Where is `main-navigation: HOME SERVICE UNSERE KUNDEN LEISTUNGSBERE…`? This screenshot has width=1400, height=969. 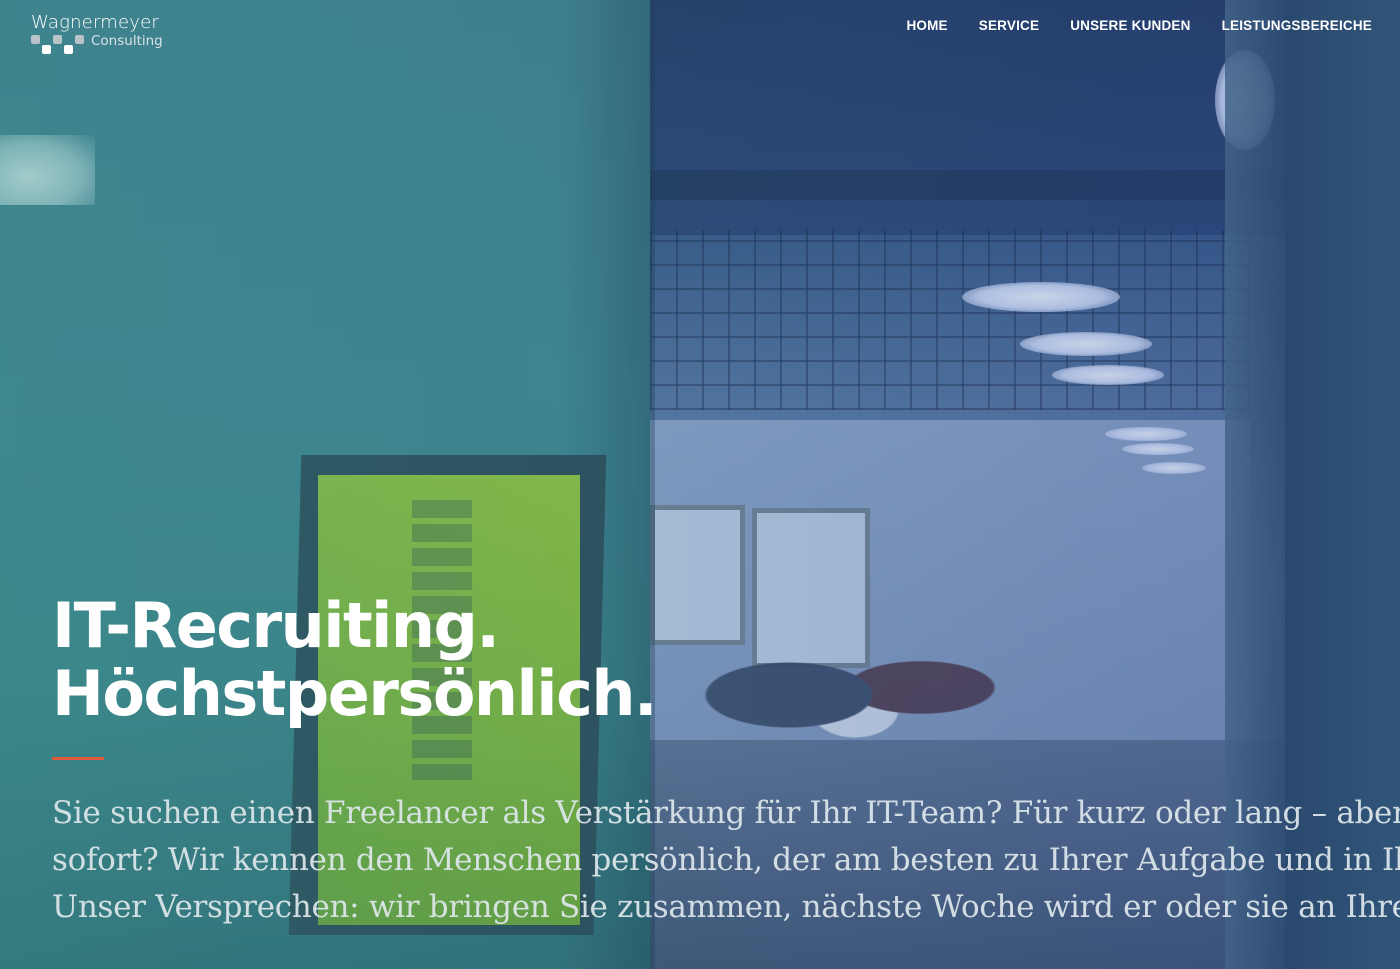
main-navigation: HOME SERVICE UNSERE KUNDEN LEISTUNGSBERE… is located at coordinates (1139, 25).